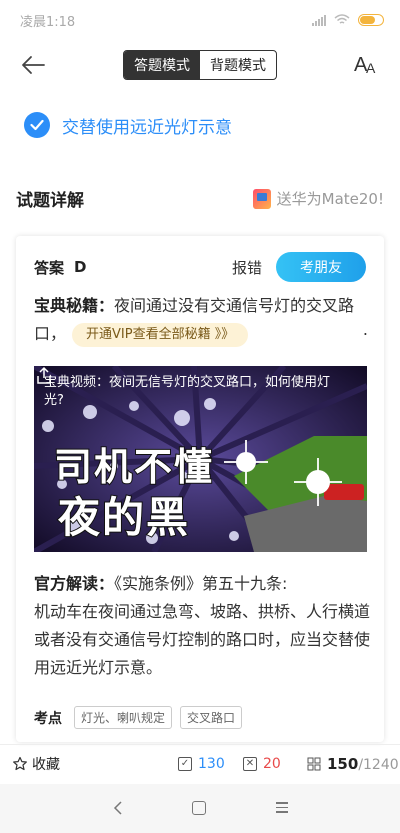 The width and height of the screenshot is (400, 833). I want to click on signal-icon, so click(319, 20).